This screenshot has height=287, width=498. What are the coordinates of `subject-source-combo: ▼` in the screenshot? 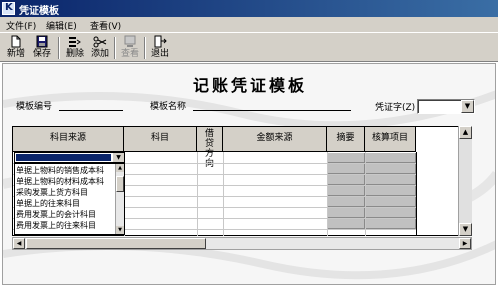 It's located at (69, 157).